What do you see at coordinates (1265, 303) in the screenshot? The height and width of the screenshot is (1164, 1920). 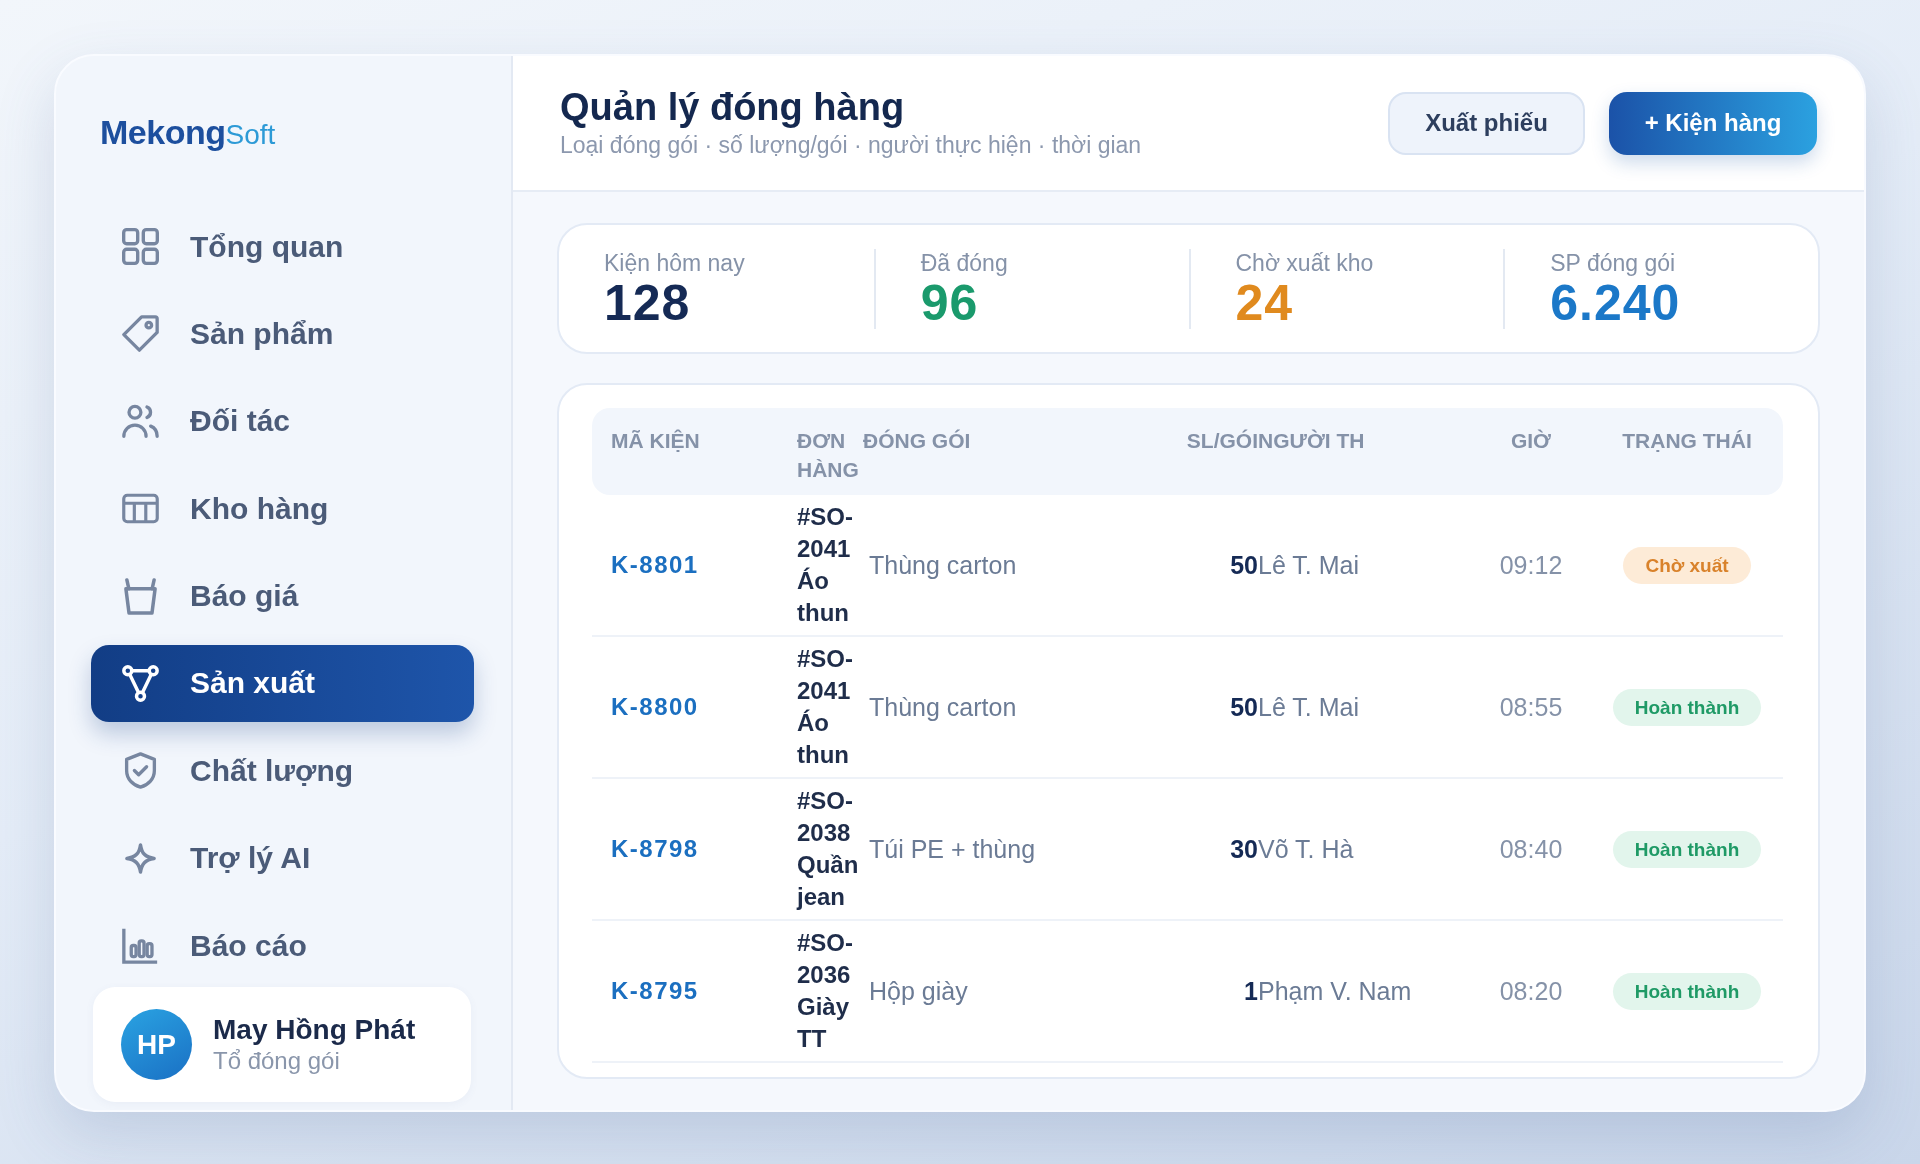 I see `stat-value: 24` at bounding box center [1265, 303].